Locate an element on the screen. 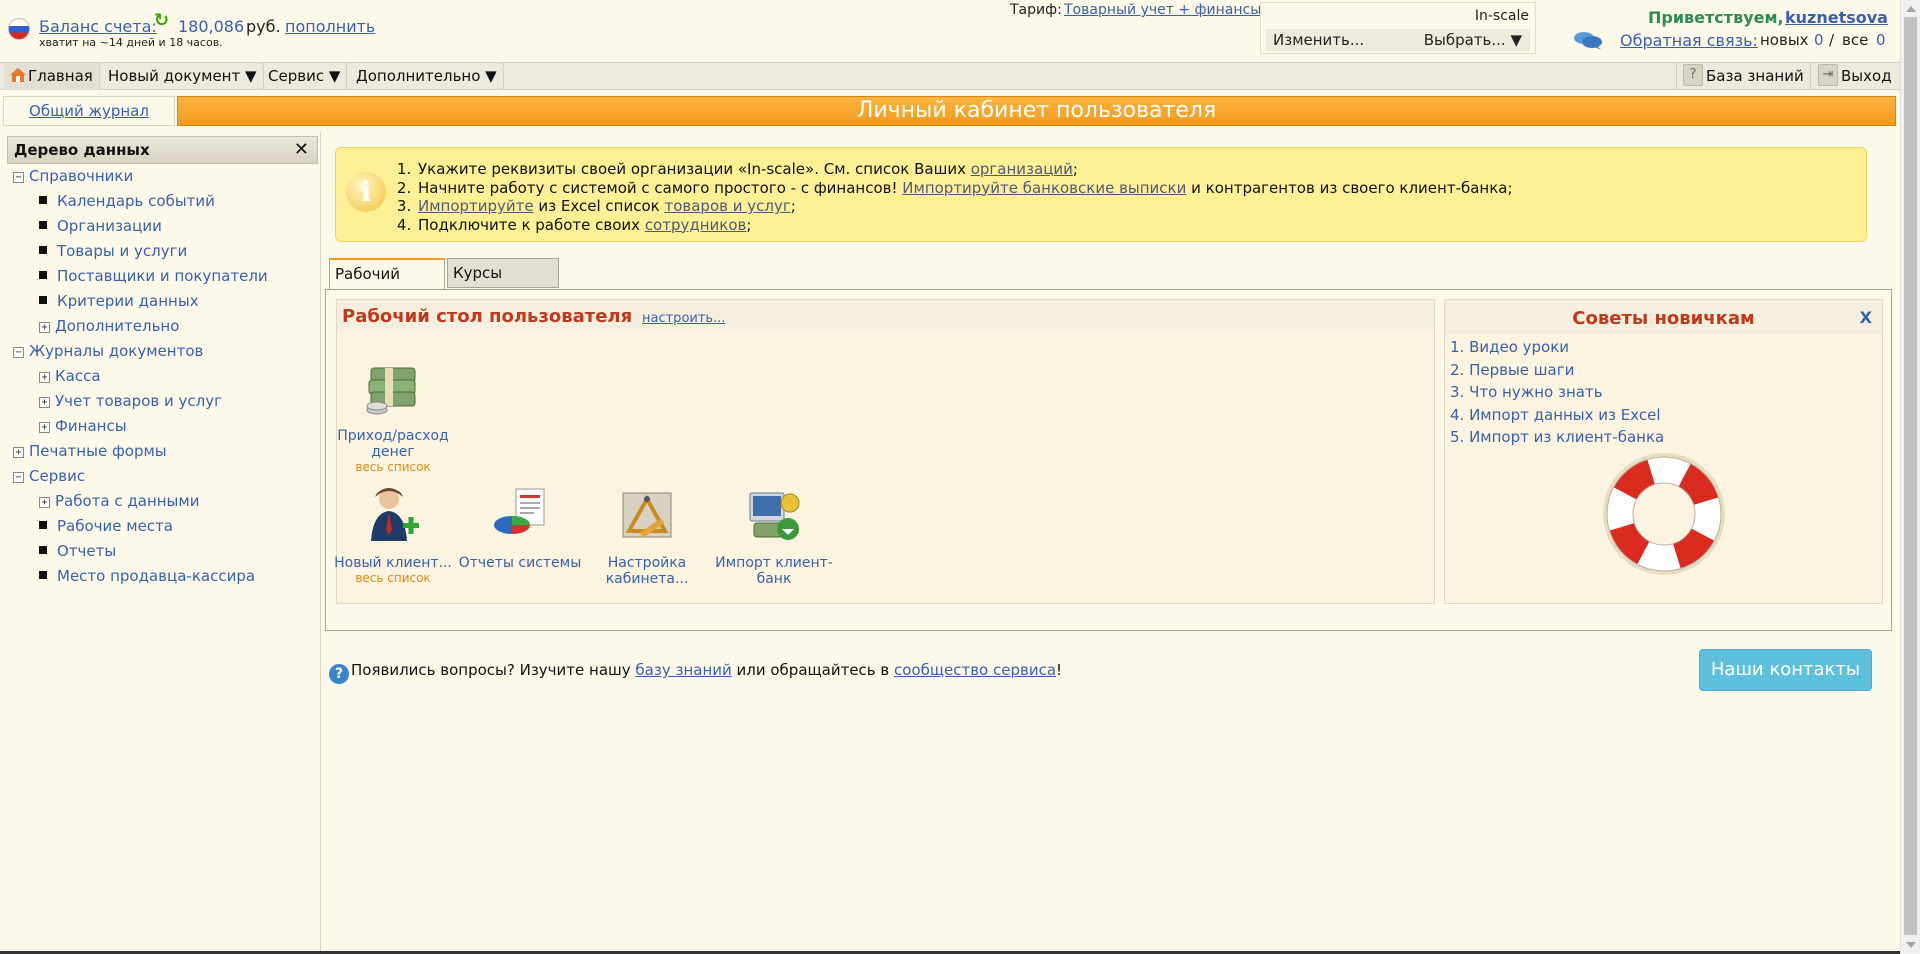 The height and width of the screenshot is (954, 1920). tree-node-label: Рабочие места is located at coordinates (115, 526).